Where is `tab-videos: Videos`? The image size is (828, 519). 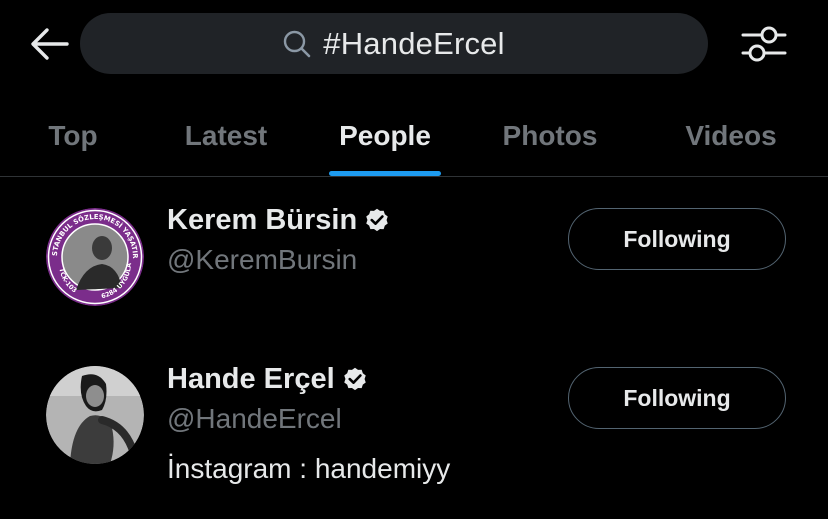
tab-videos: Videos is located at coordinates (731, 136).